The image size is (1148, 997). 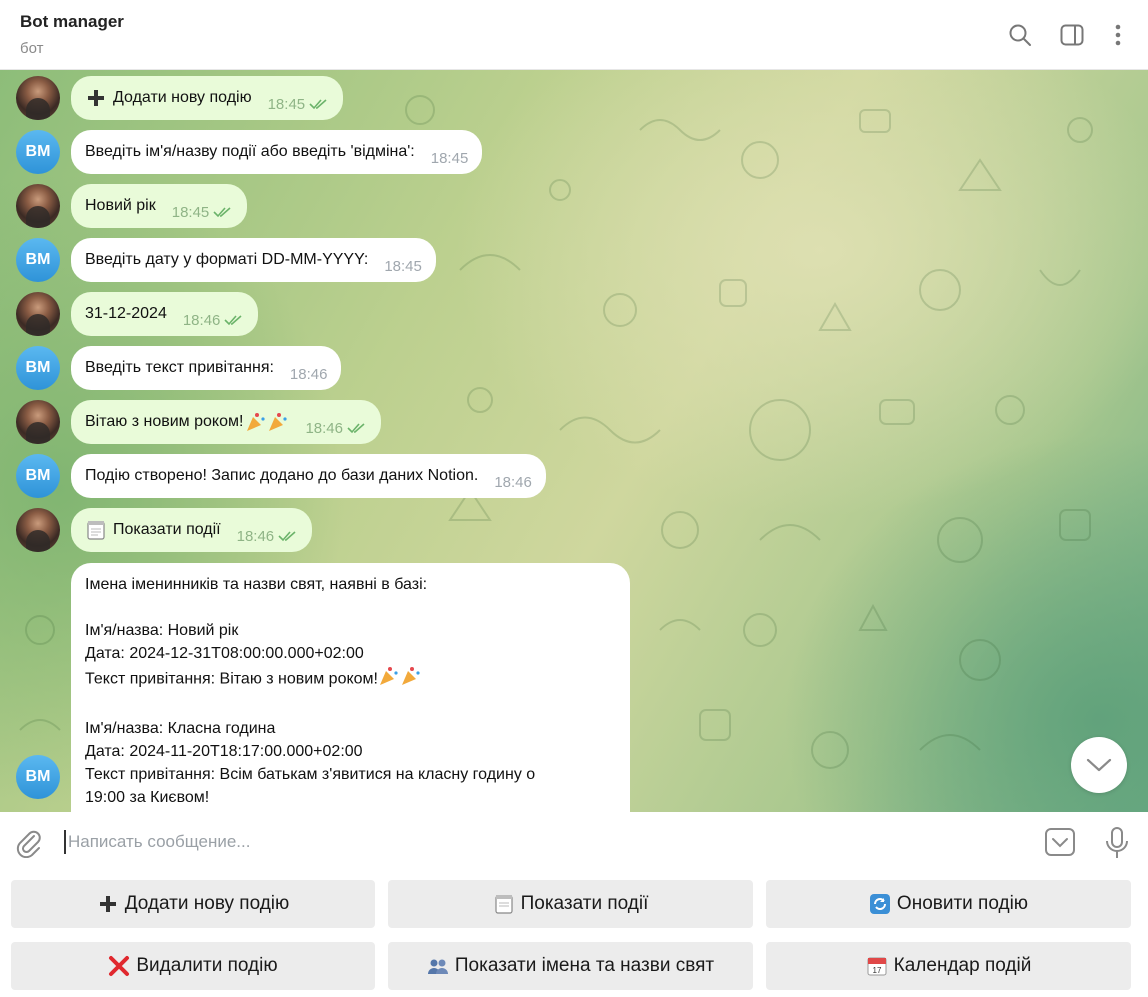 I want to click on show-names-button: Показати імена та назви свят, so click(x=570, y=966).